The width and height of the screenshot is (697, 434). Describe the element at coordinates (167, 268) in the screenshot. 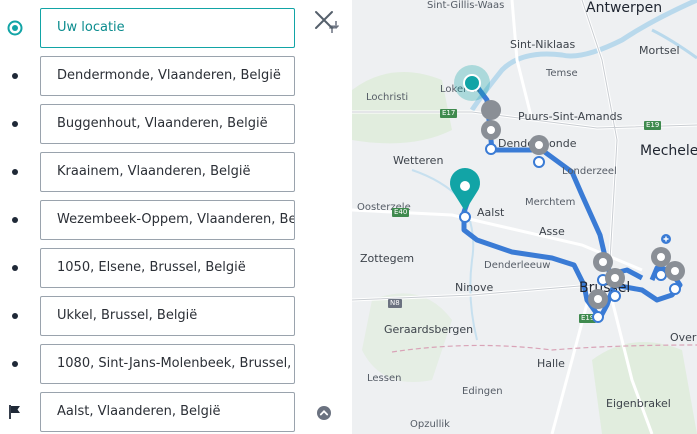

I see `waypoint-input: 1050, Elsene, Brussel, België` at that location.